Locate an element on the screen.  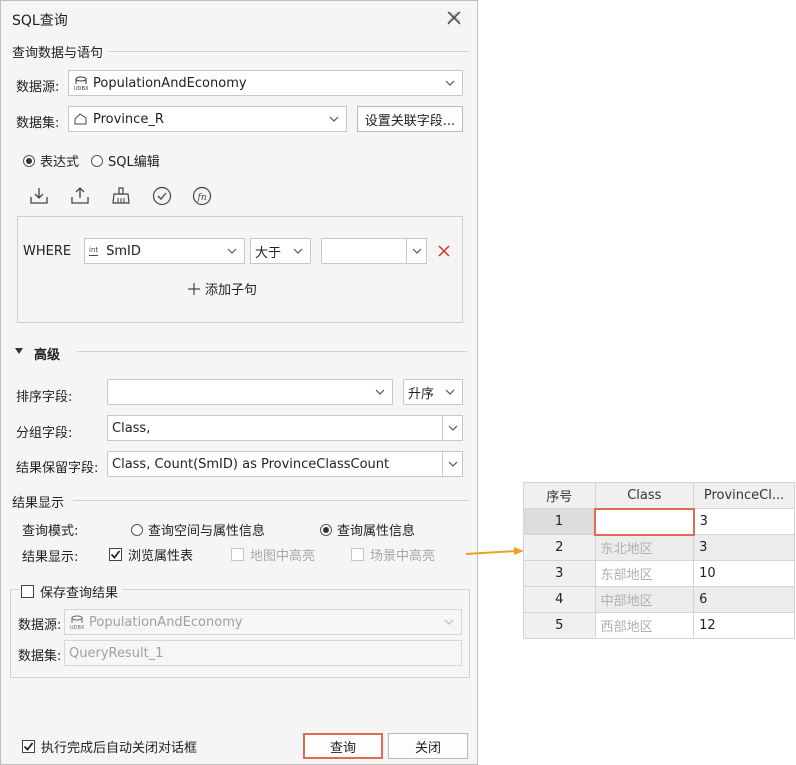
udbx-datasource-icon: UDBX is located at coordinates (77, 622).